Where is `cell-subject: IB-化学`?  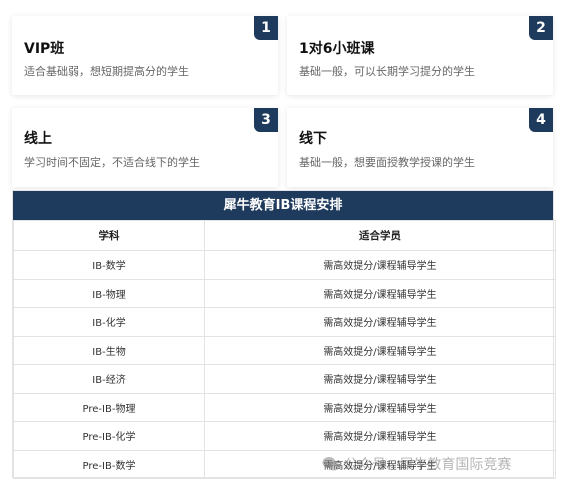
cell-subject: IB-化学 is located at coordinates (109, 322).